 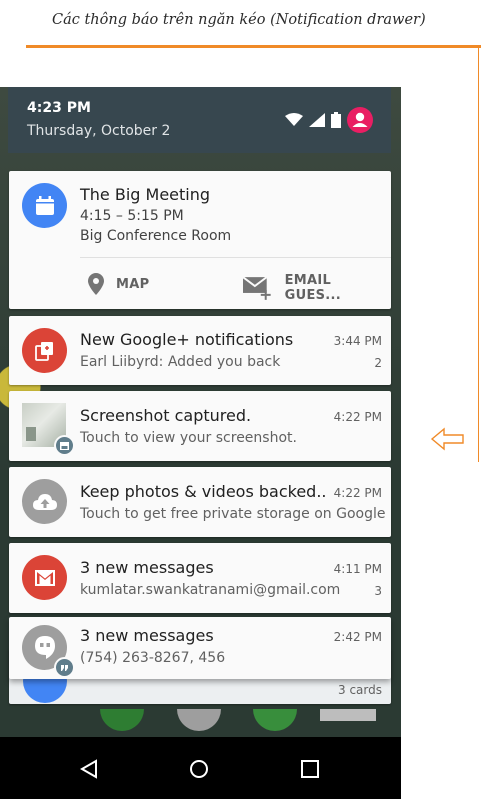 I want to click on photos-backup-app-icon, so click(x=44, y=501).